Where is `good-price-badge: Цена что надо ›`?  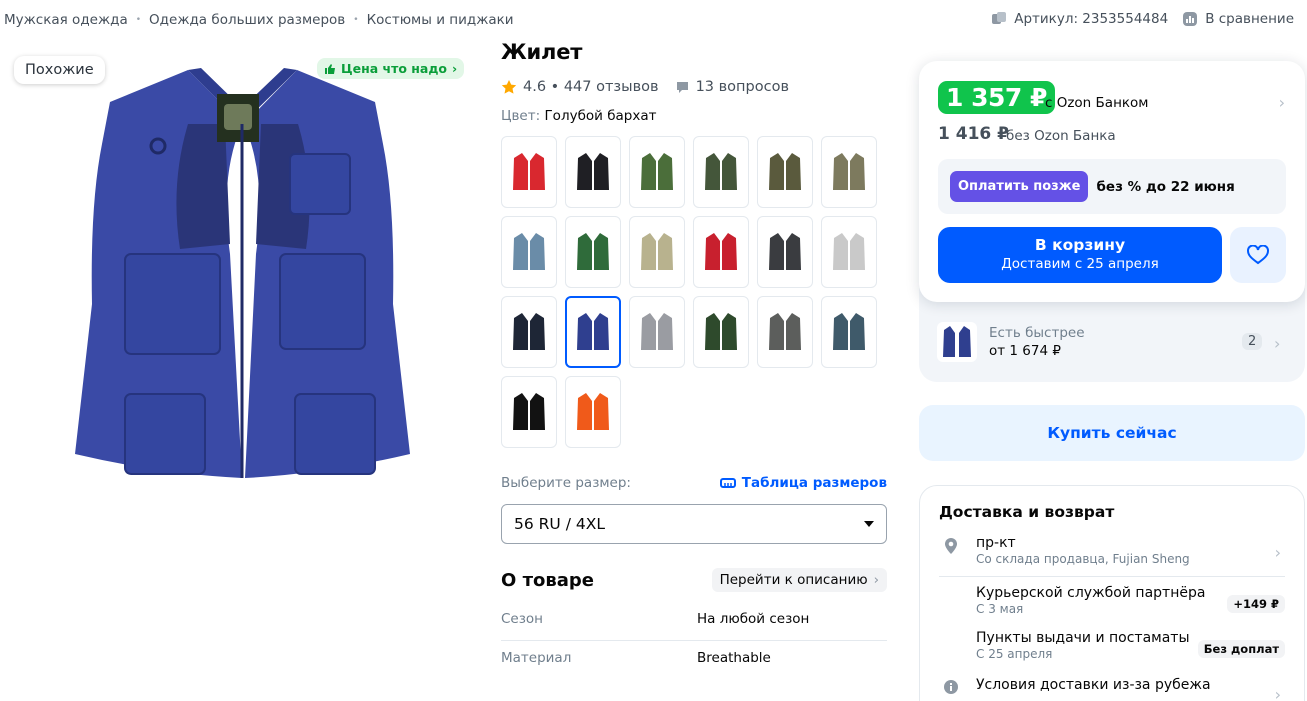
good-price-badge: Цена что надо › is located at coordinates (391, 68).